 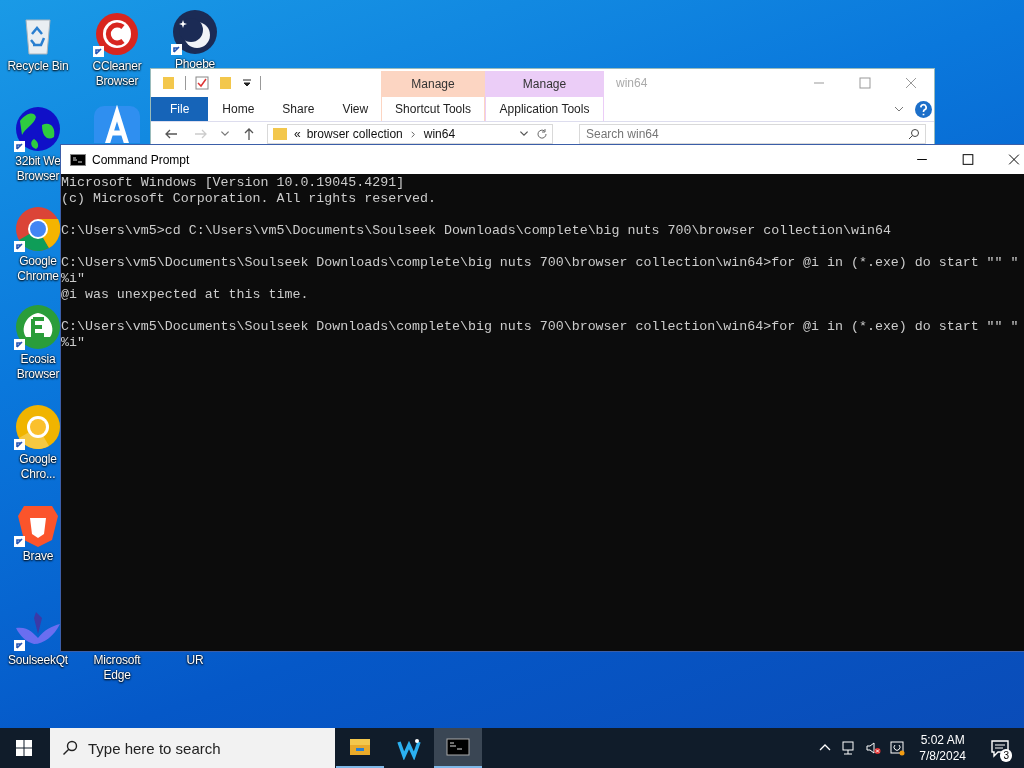 What do you see at coordinates (298, 109) in the screenshot?
I see `ribbon-tab: Share` at bounding box center [298, 109].